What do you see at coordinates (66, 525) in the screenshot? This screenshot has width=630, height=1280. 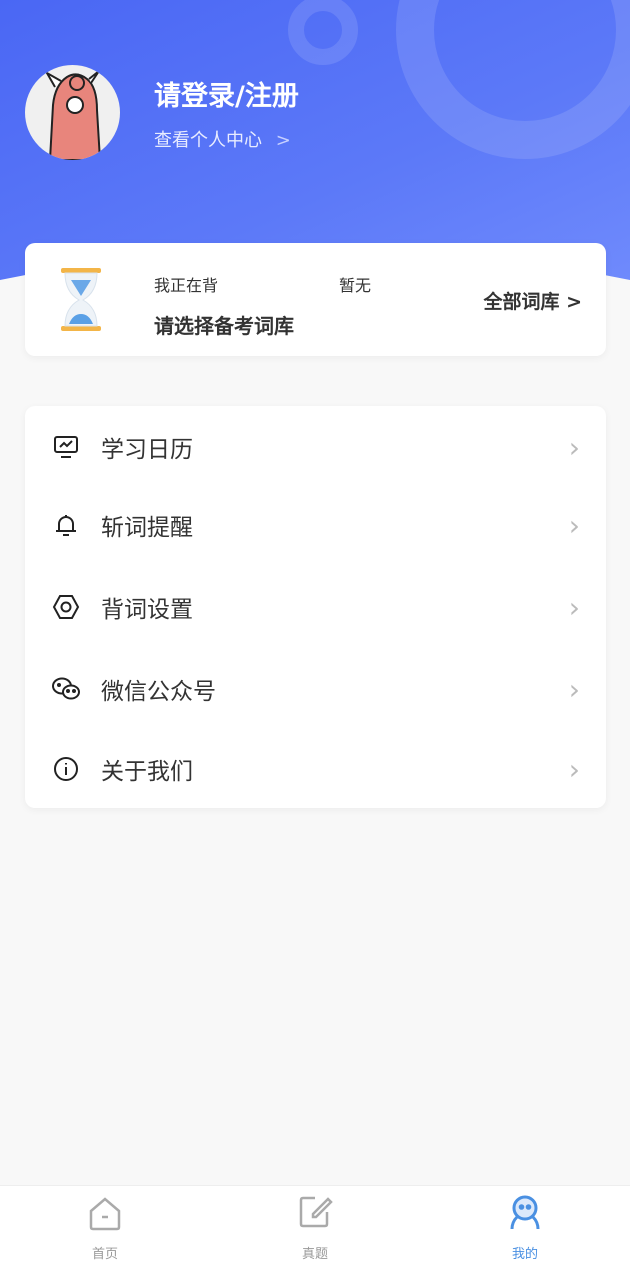 I see `bell-icon` at bounding box center [66, 525].